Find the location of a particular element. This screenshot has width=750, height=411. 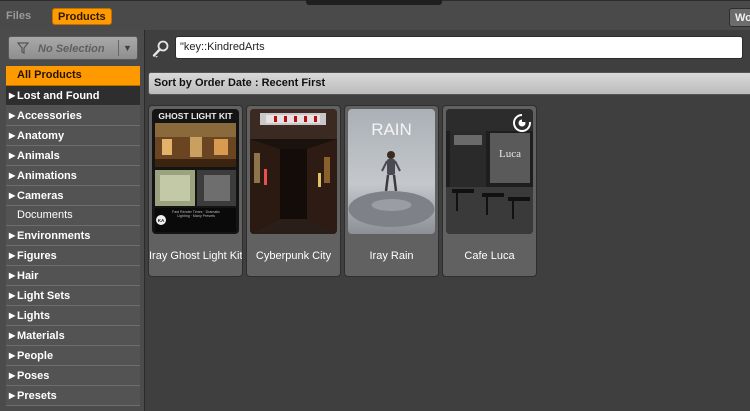

filter-divider is located at coordinates (118, 48).